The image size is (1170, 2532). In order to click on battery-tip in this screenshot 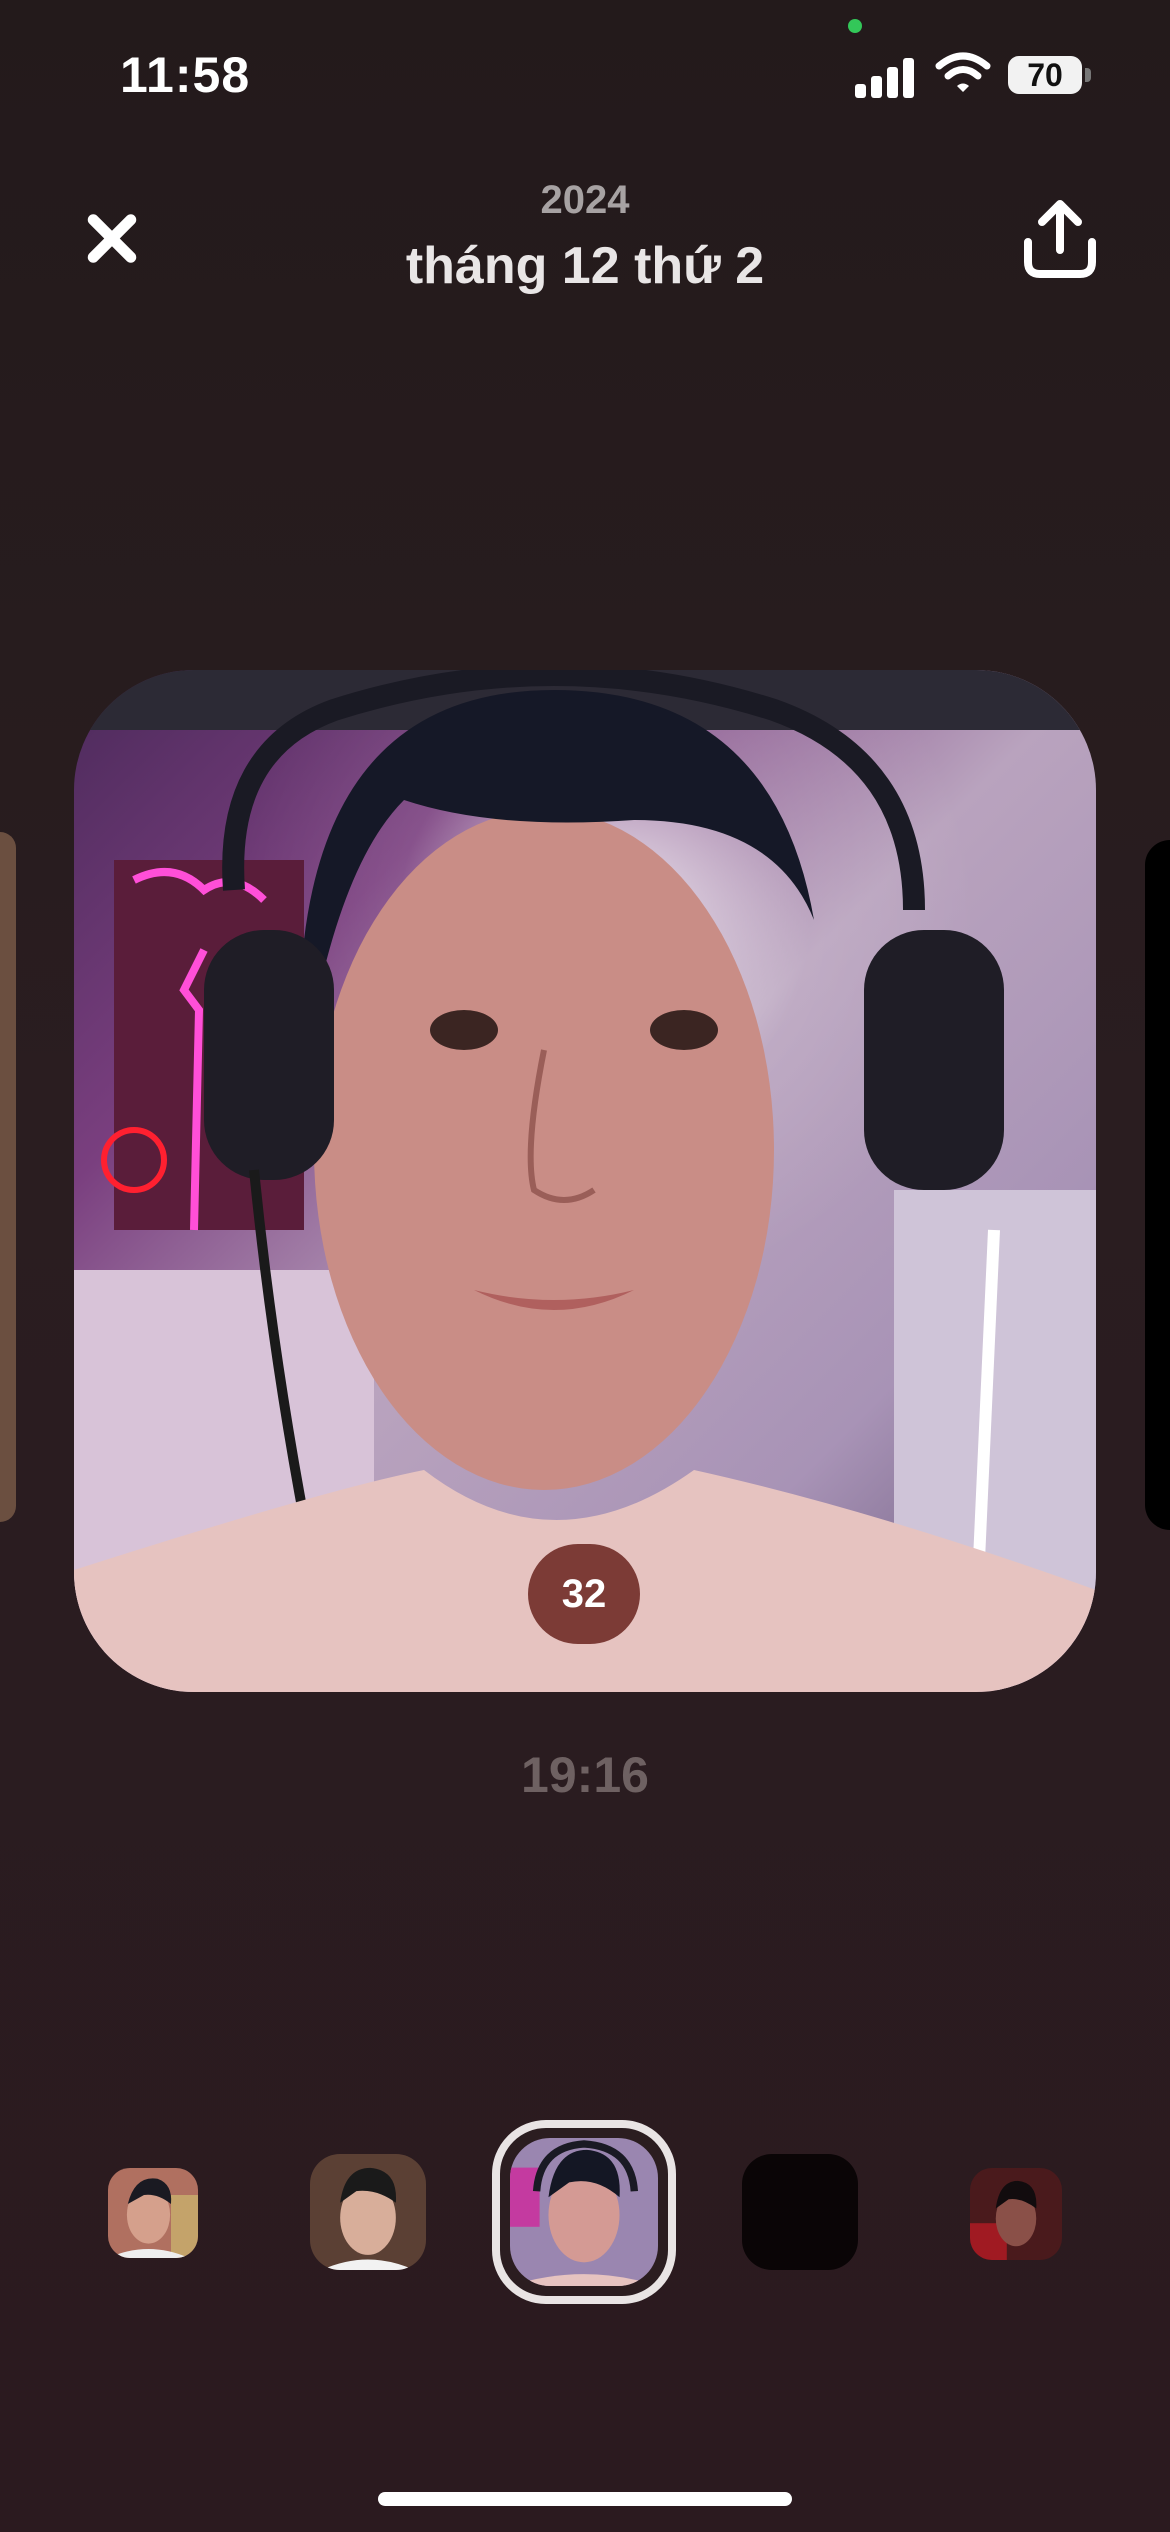, I will do `click(1088, 75)`.